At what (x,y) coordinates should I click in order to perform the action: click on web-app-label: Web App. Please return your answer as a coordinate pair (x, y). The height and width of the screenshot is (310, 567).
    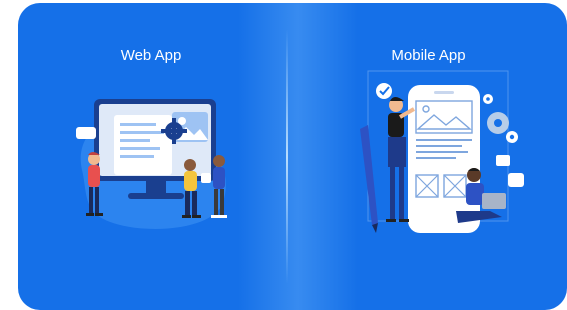
    Looking at the image, I should click on (151, 55).